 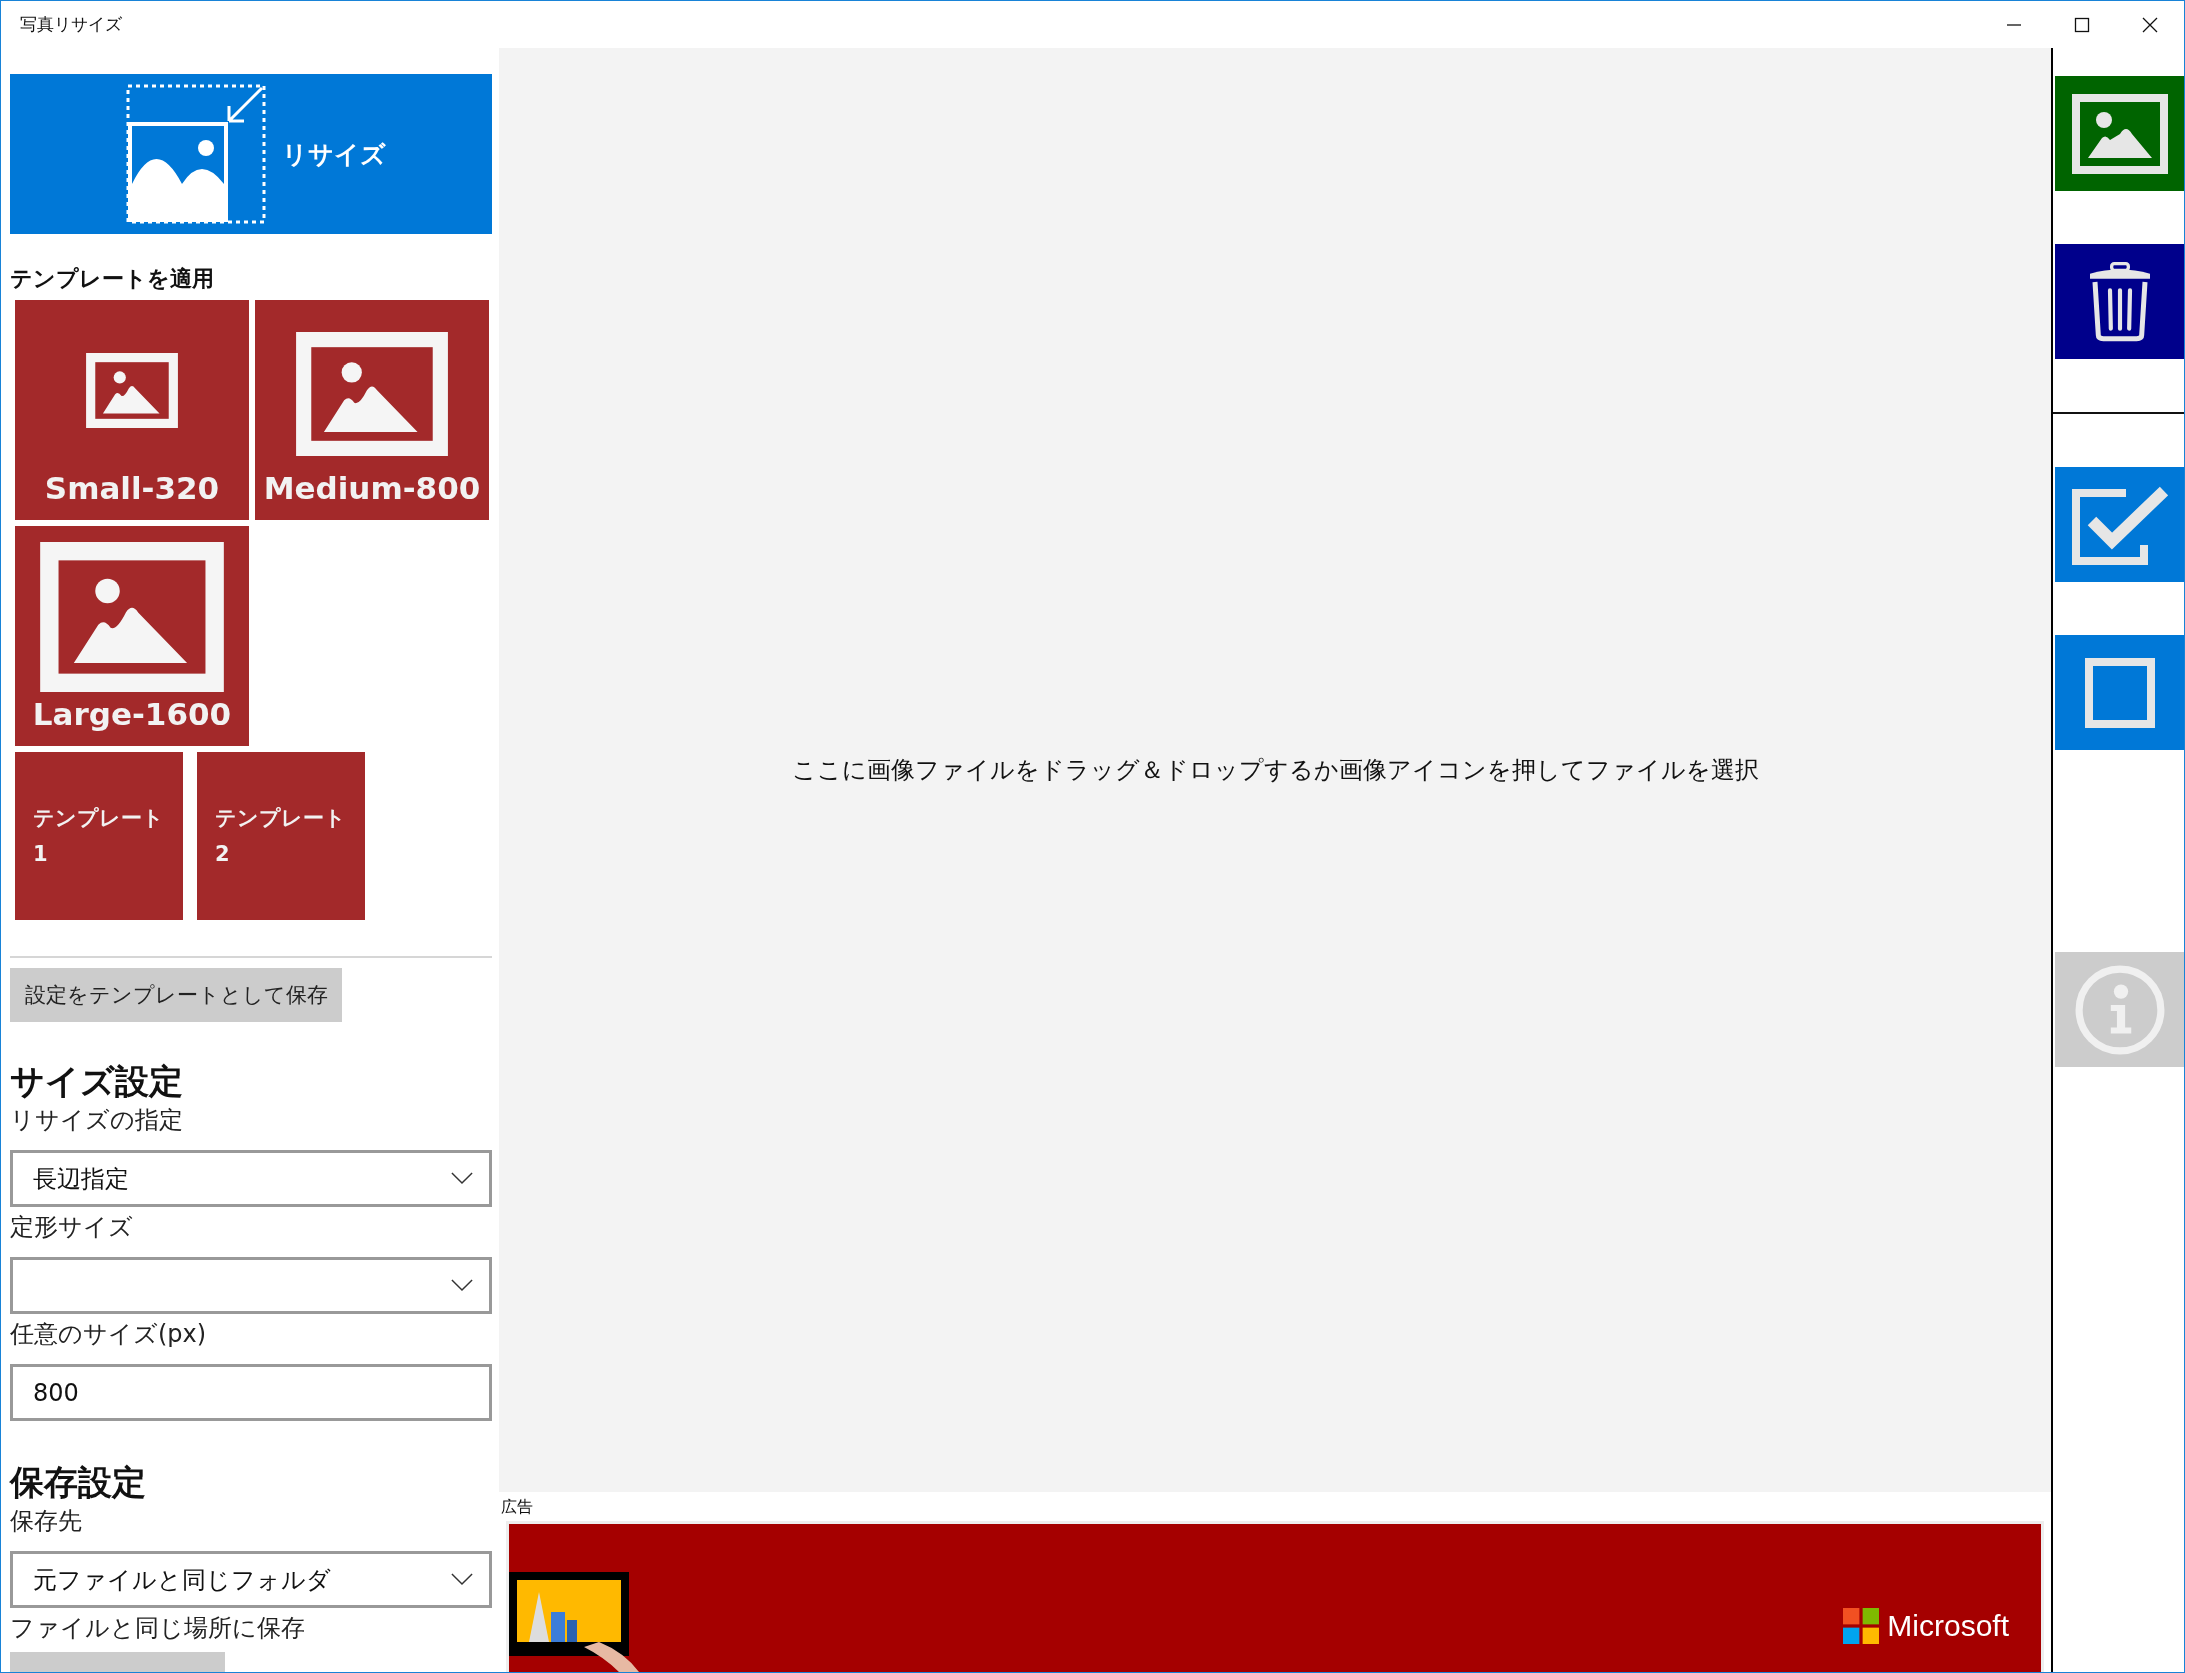 I want to click on template-tile: Large-1600, so click(x=132, y=636).